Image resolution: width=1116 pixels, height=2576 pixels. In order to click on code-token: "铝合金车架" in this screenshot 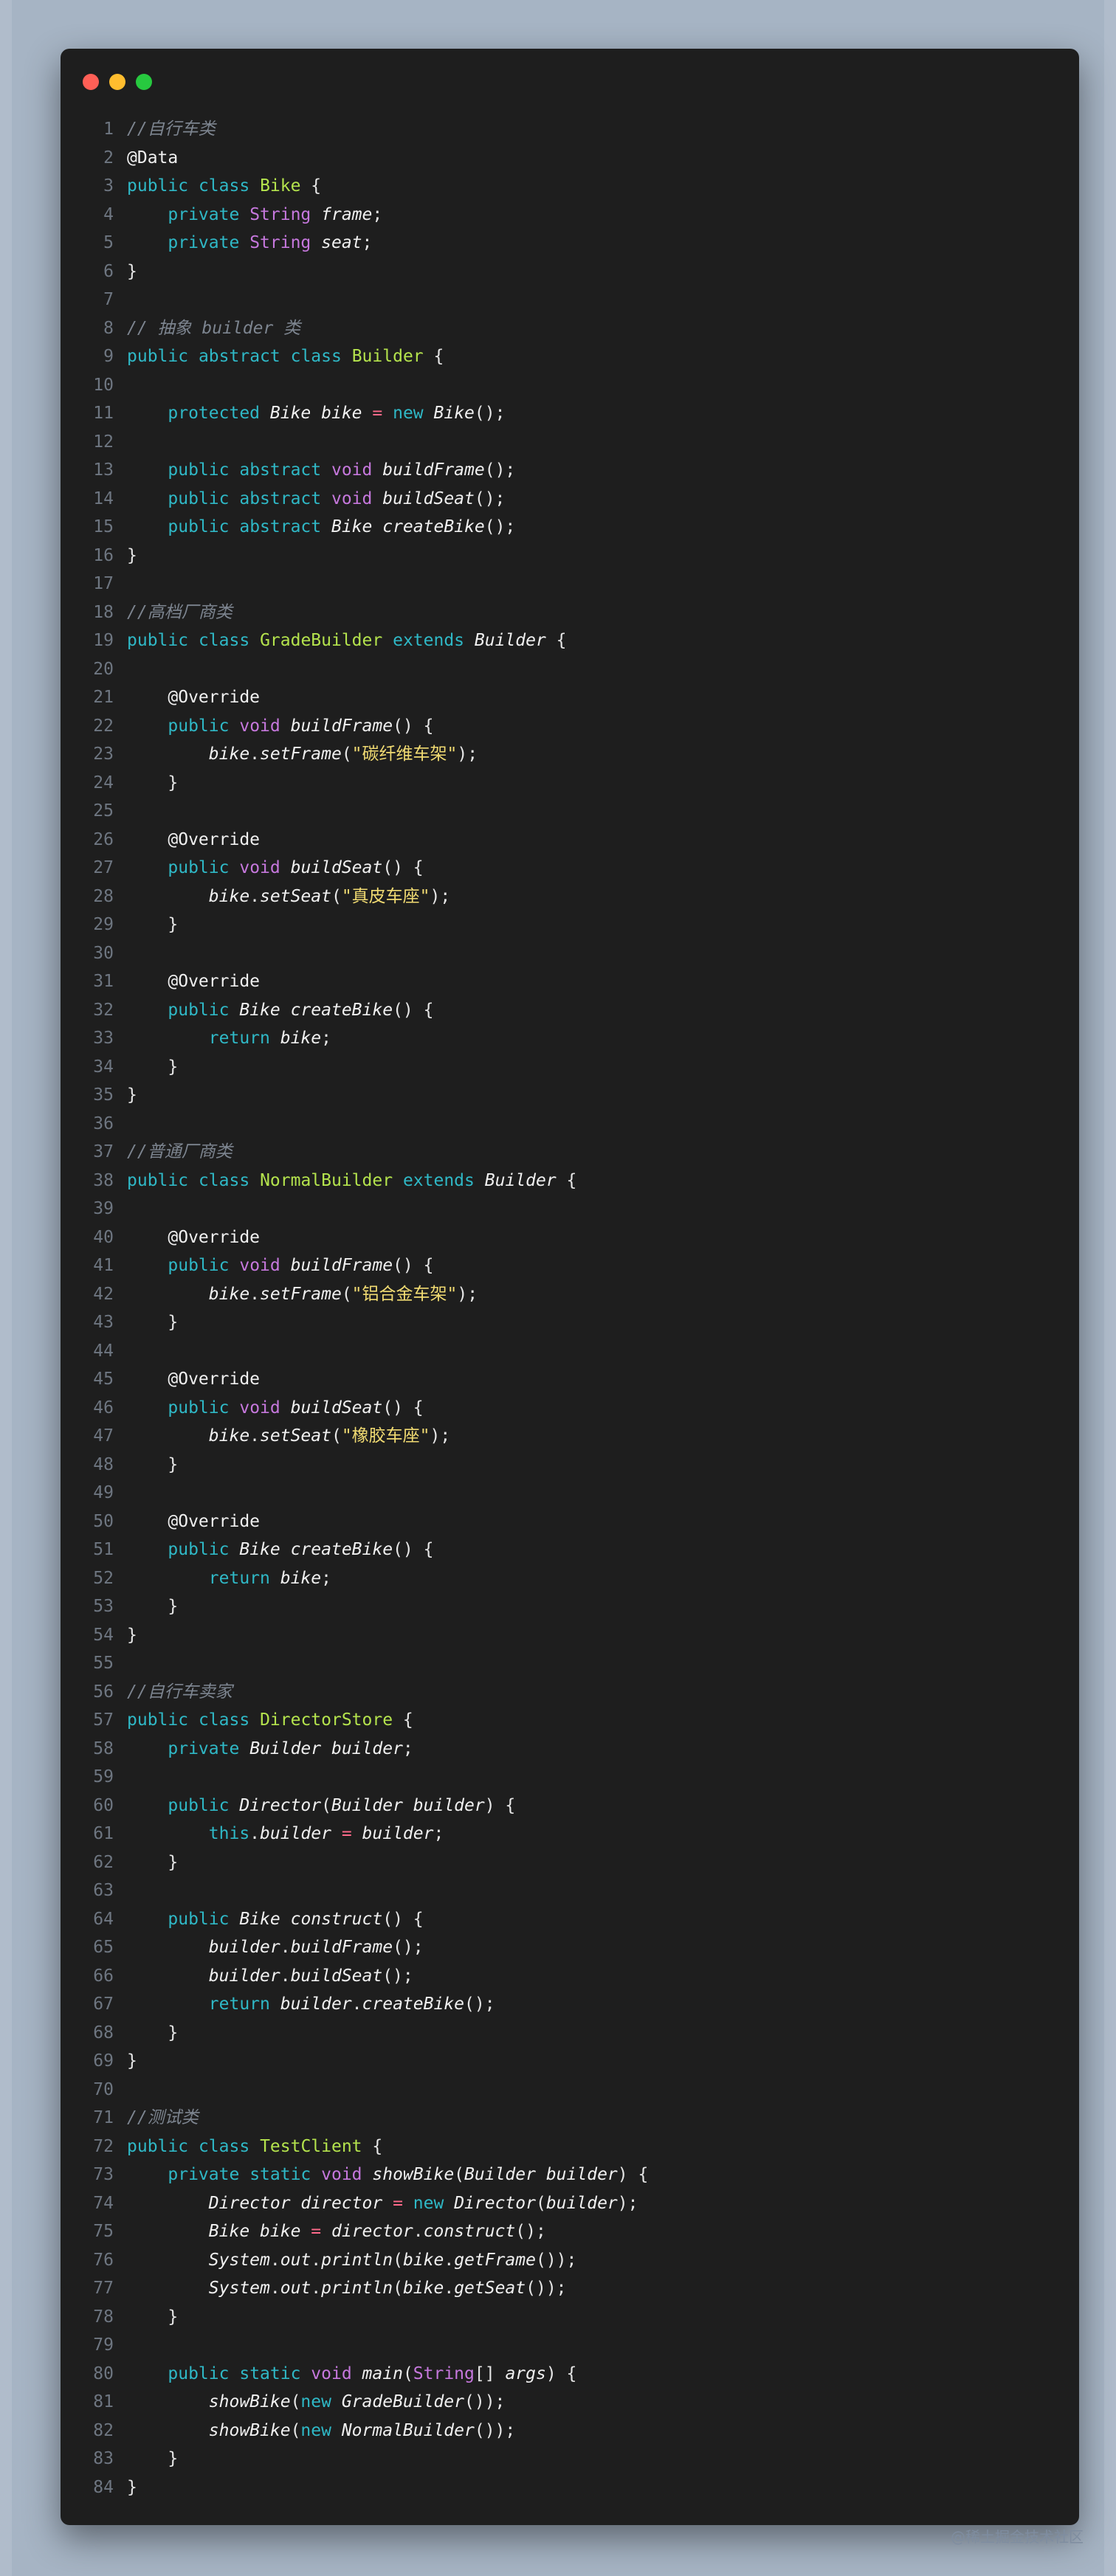, I will do `click(404, 1294)`.